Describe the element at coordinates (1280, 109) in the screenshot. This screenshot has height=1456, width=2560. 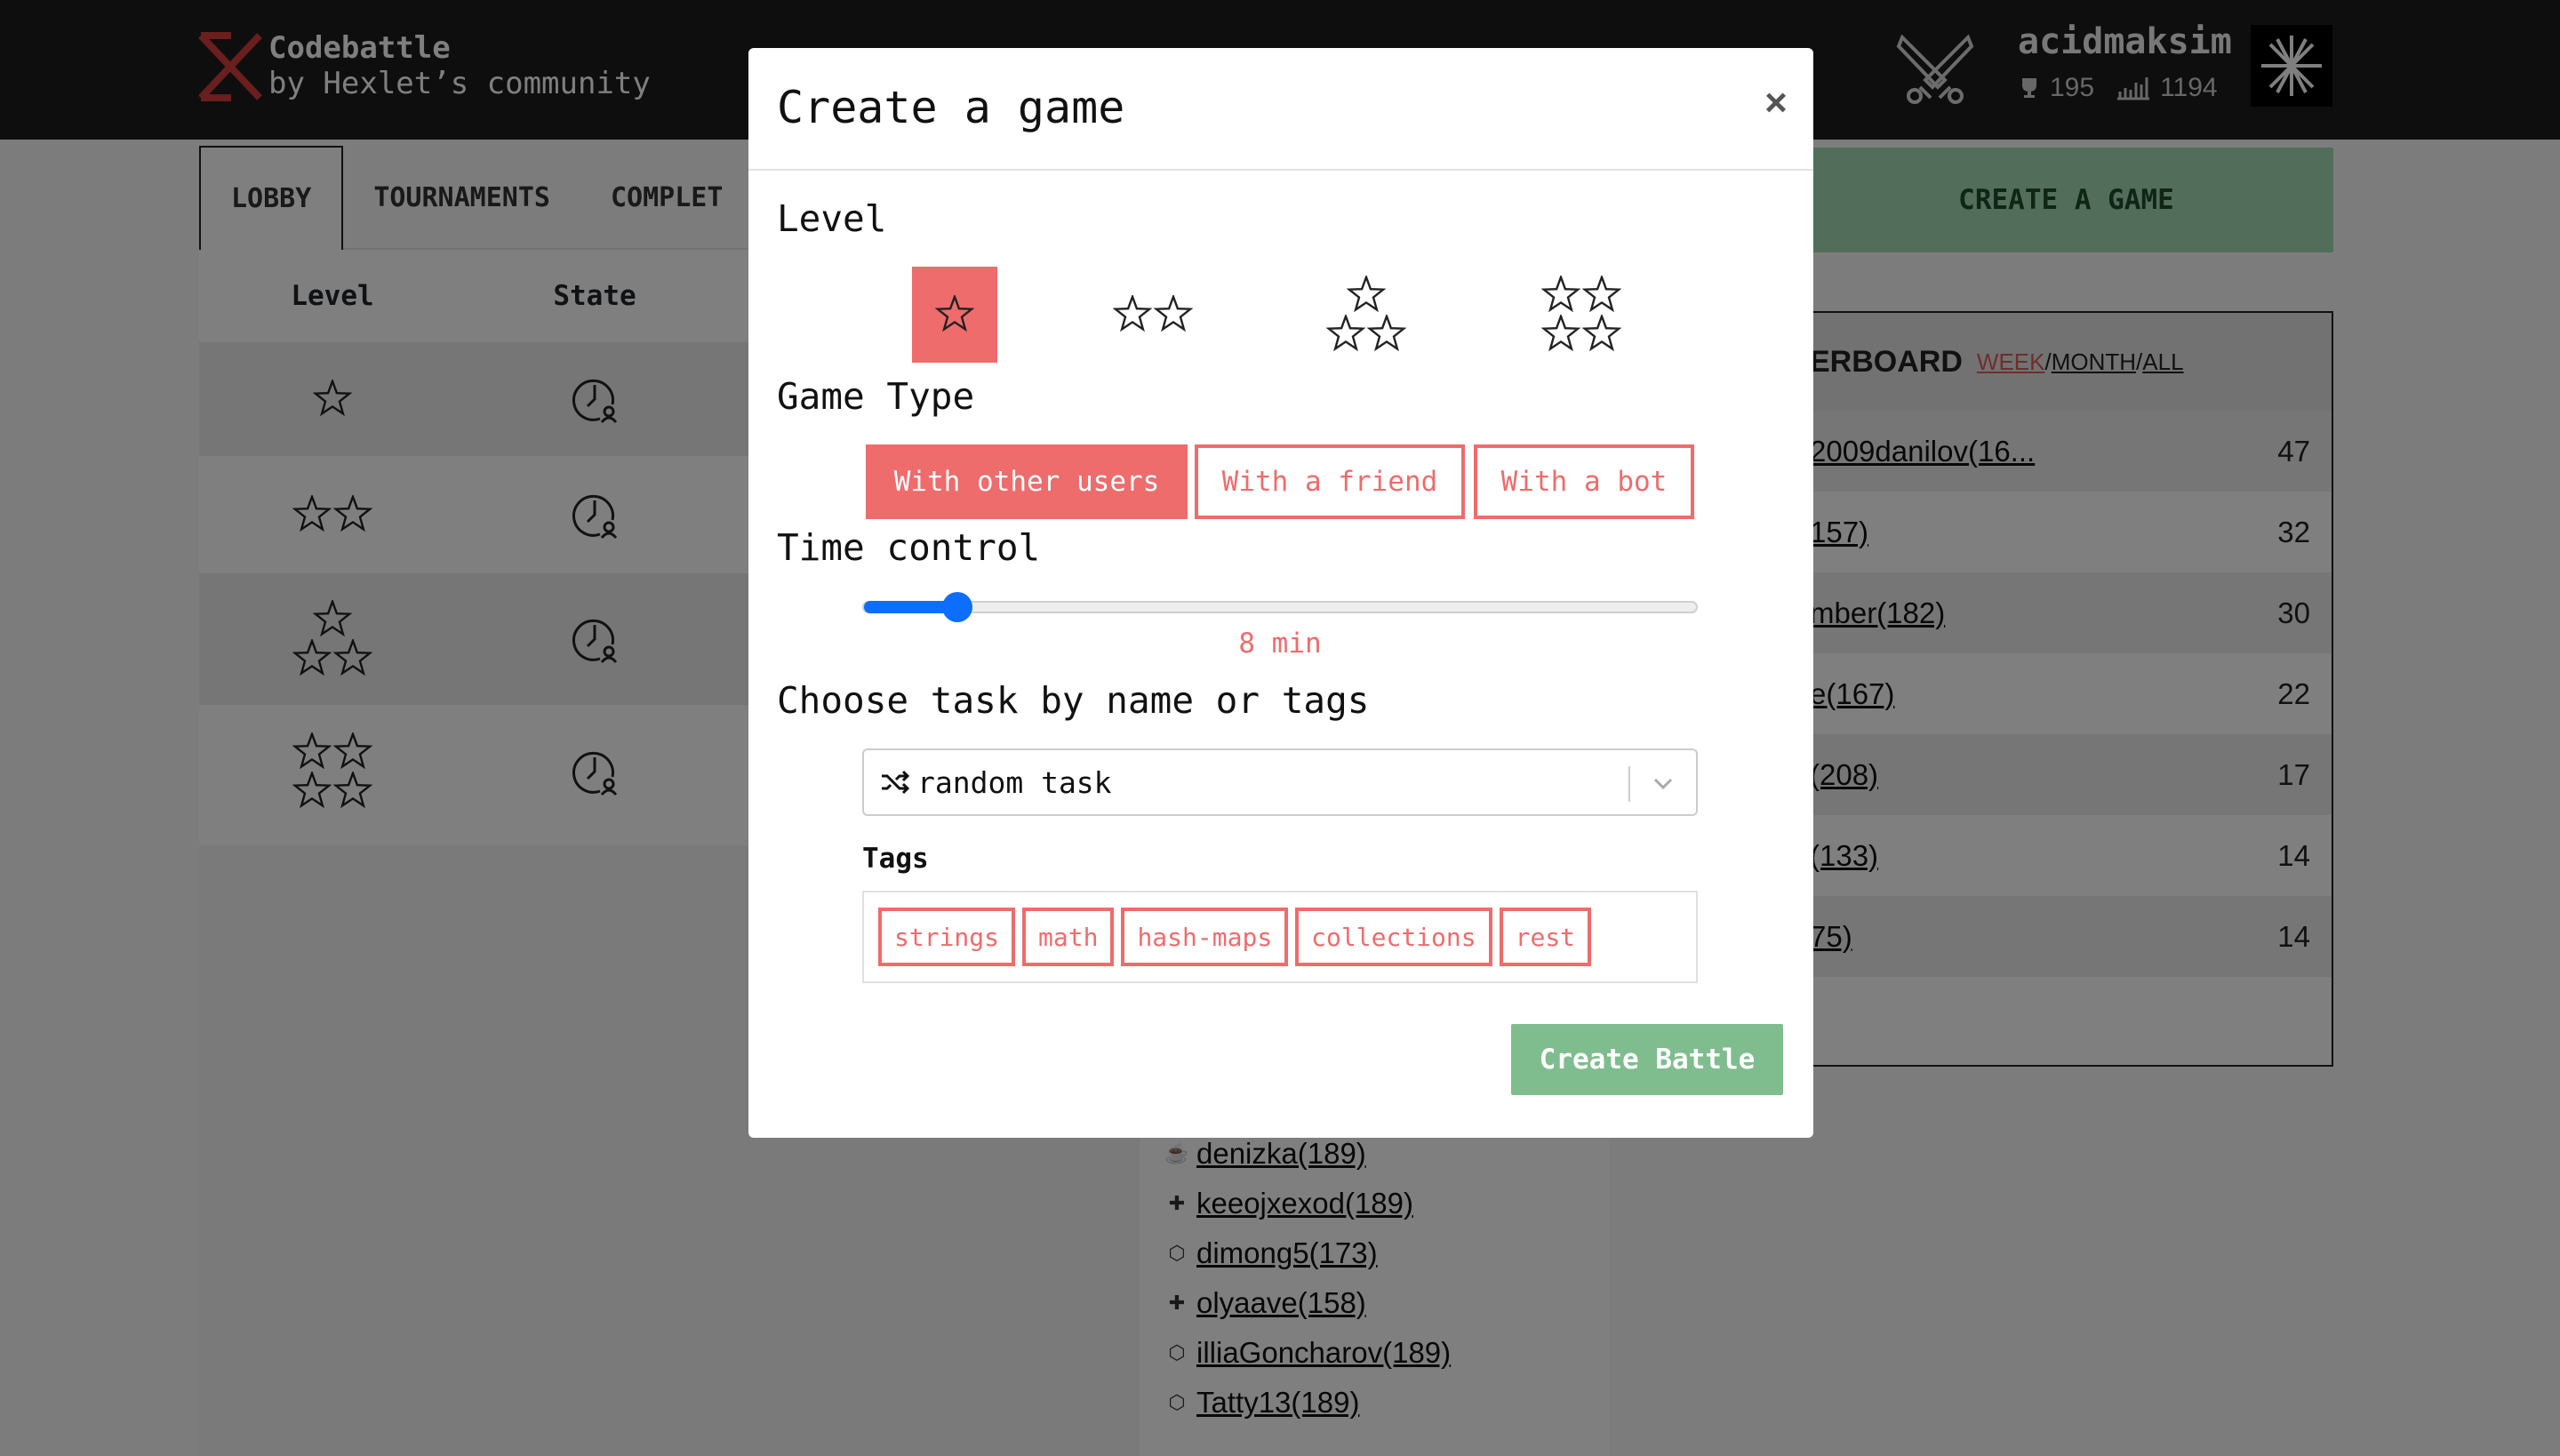
I see `modal-header: Create a game ×` at that location.